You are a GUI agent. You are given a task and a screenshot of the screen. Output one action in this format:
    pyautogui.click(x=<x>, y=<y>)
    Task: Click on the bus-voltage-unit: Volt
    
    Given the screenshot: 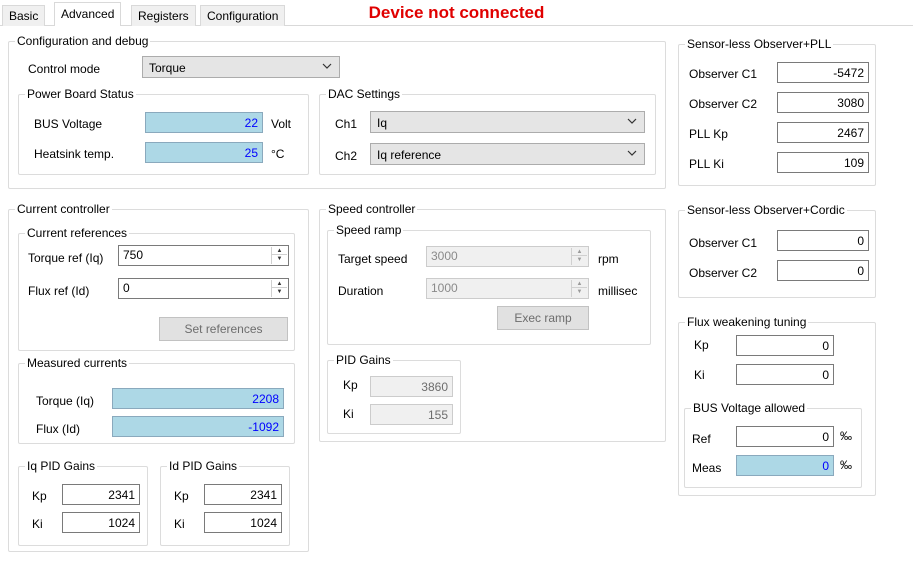 What is the action you would take?
    pyautogui.click(x=281, y=124)
    